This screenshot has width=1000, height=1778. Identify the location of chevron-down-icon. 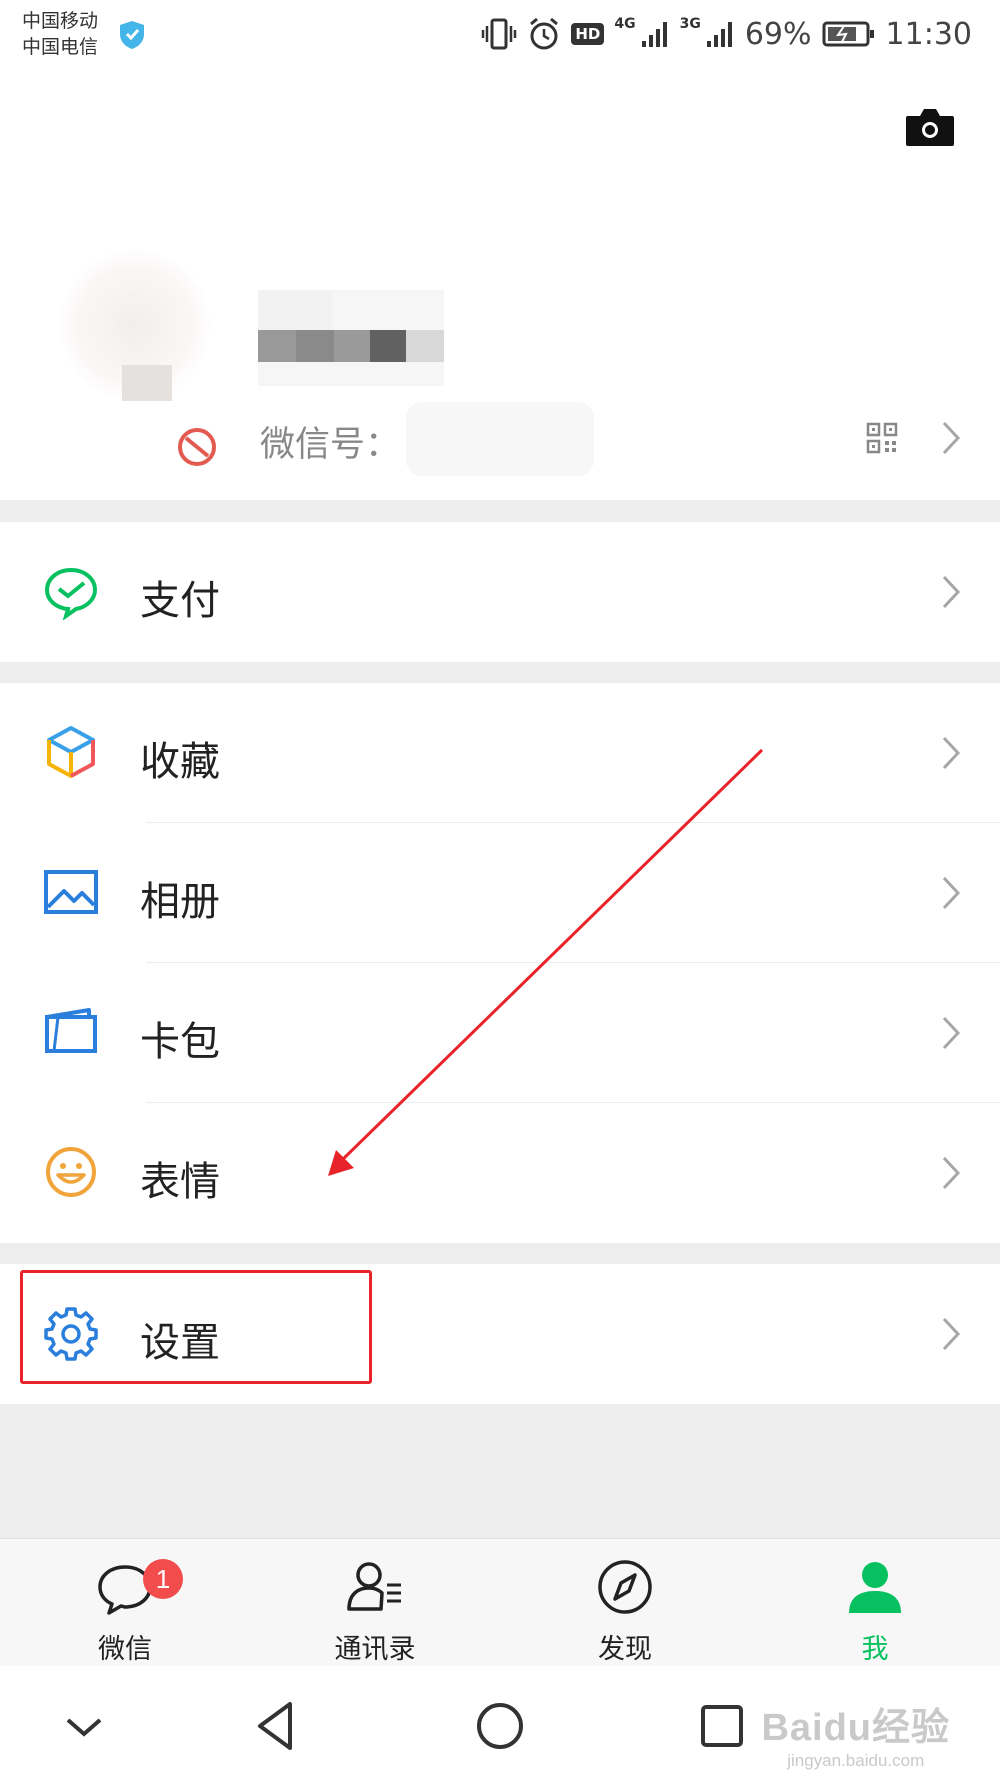
(84, 1726).